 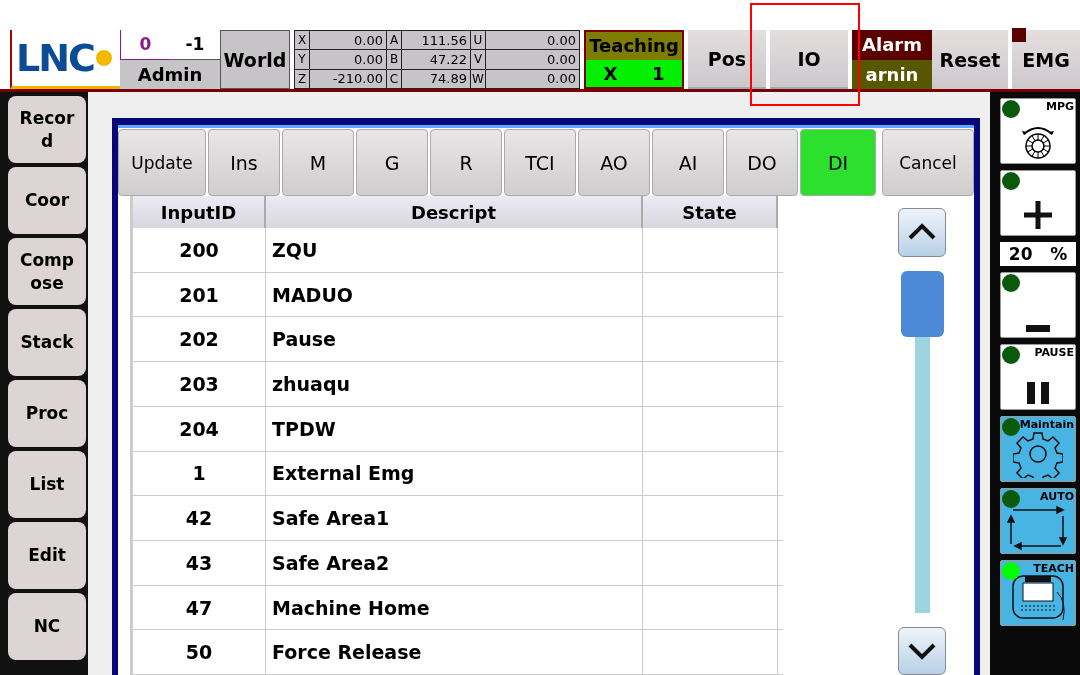 I want to click on scroll-down-button, so click(x=922, y=650).